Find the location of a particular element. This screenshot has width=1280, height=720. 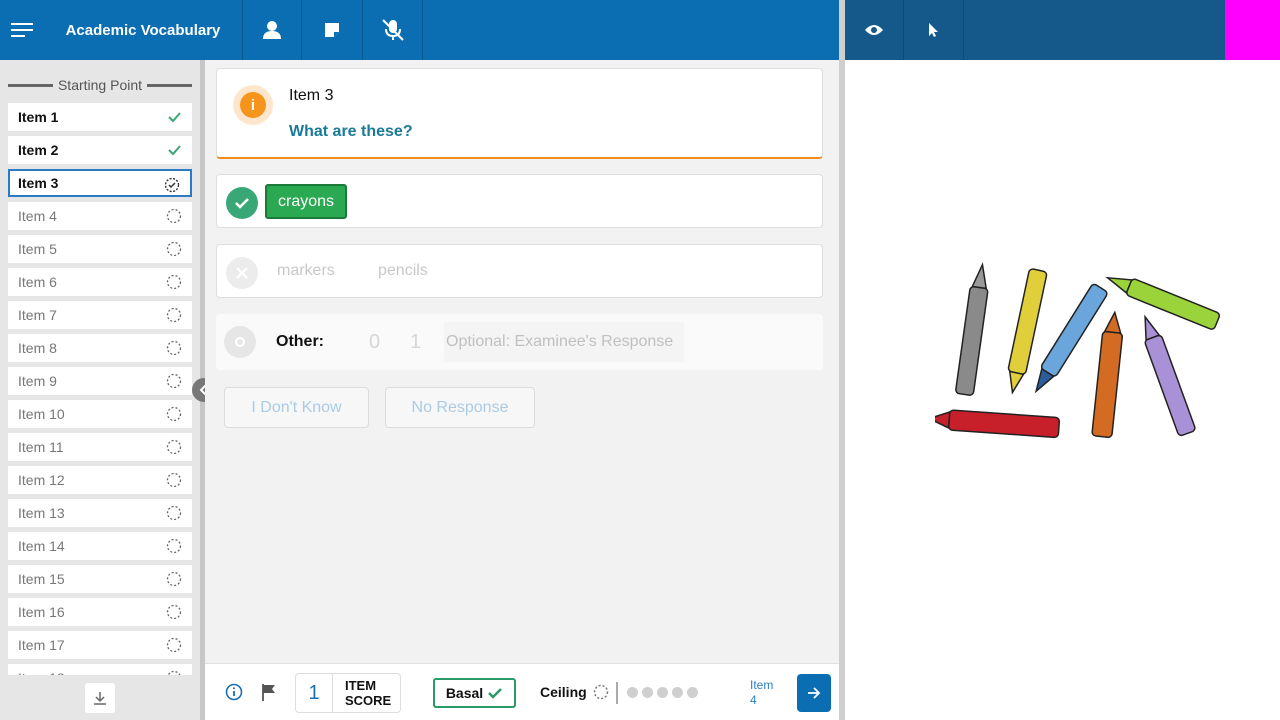

sidebar-item: Item 17 is located at coordinates (100, 645).